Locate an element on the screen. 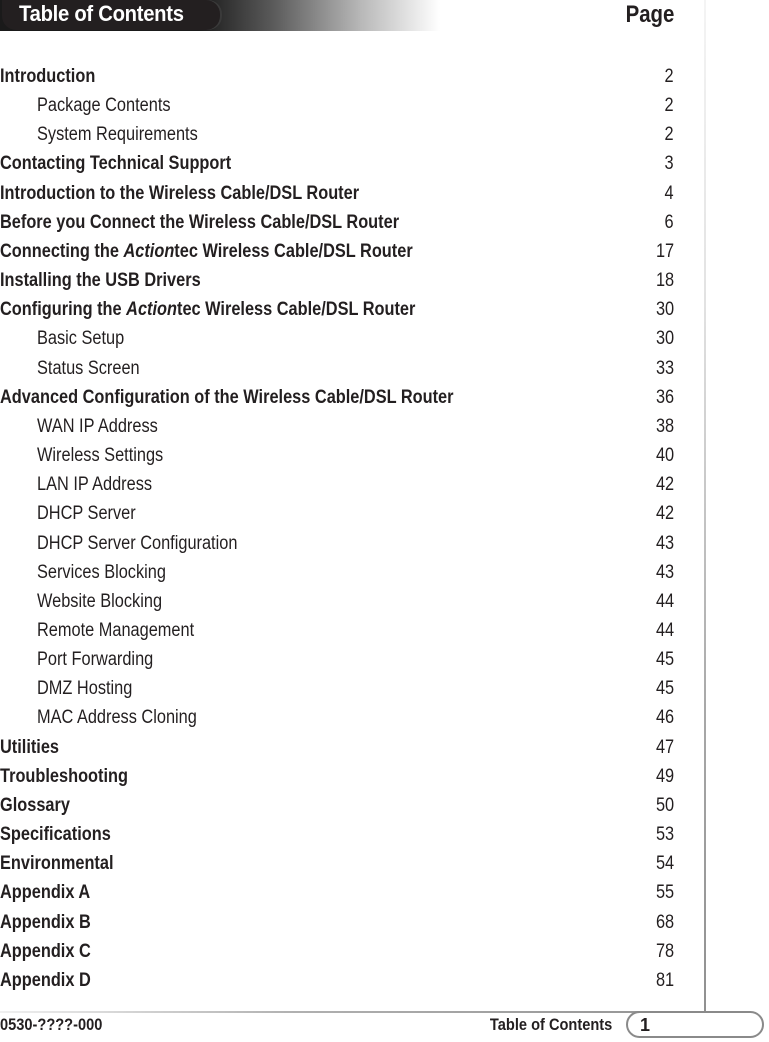  toc-entry-label: Appendix A is located at coordinates (45, 893).